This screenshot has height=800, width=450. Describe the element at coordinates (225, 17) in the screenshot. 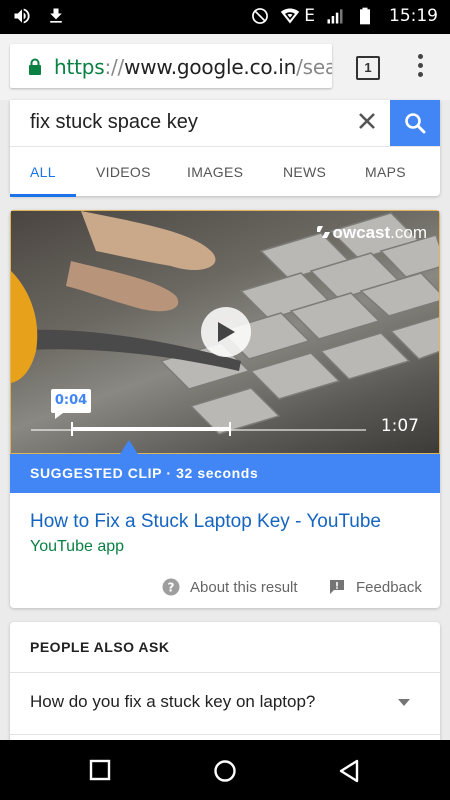

I see `status-bar: E 15:19` at that location.